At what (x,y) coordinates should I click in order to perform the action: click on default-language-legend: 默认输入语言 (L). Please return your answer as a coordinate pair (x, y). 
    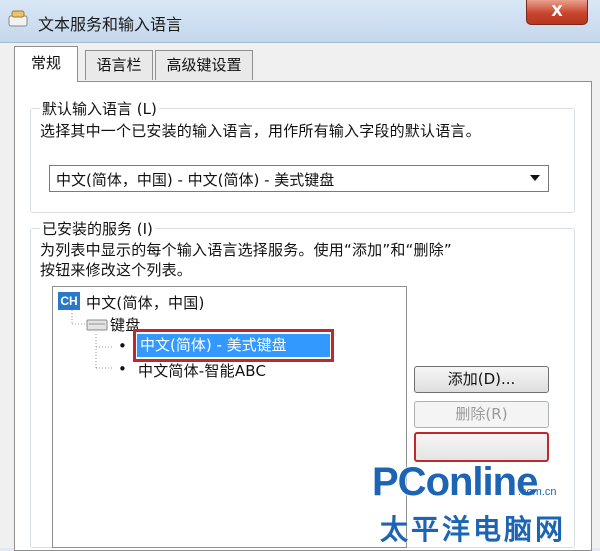
    Looking at the image, I should click on (99, 108).